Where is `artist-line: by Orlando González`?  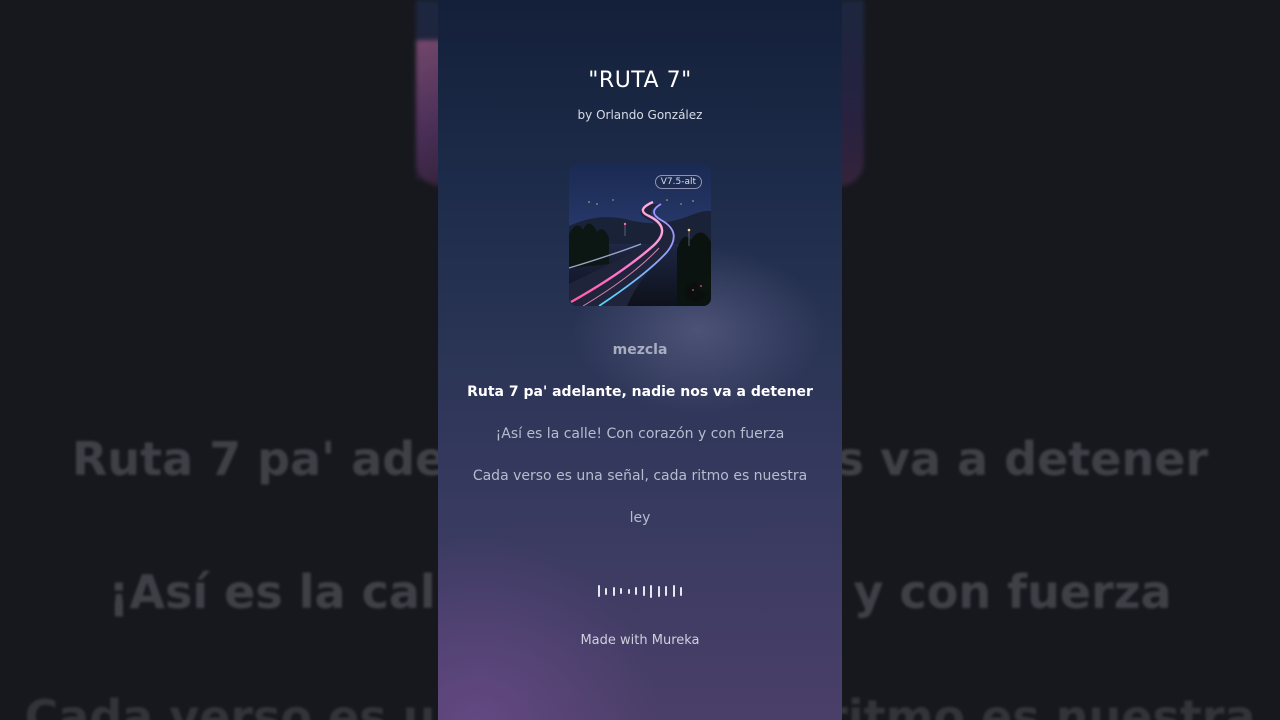 artist-line: by Orlando González is located at coordinates (640, 115).